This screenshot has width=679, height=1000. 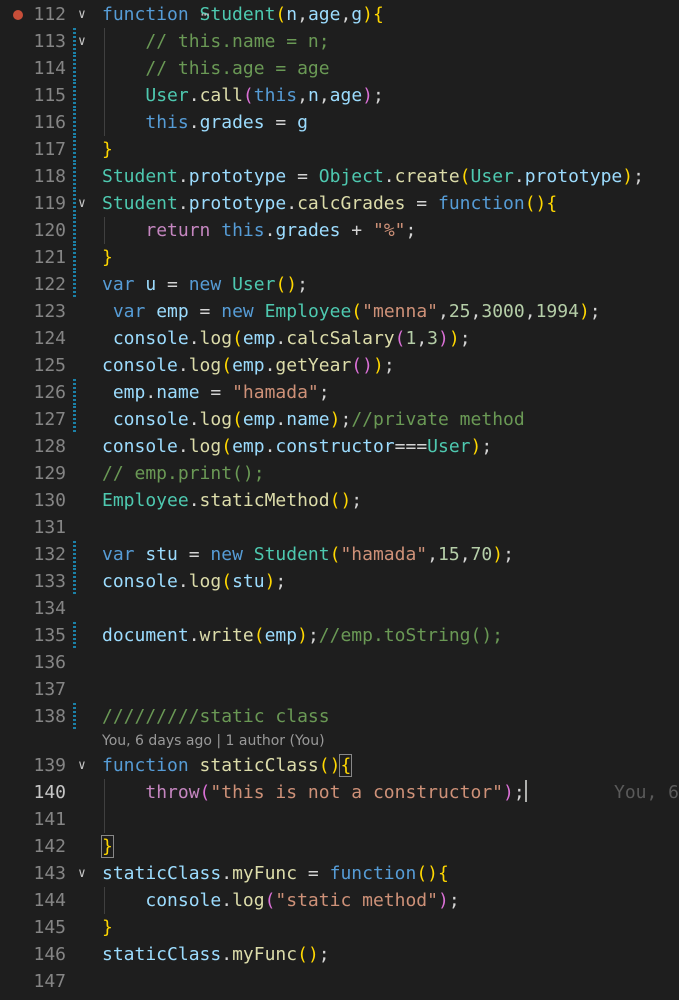 I want to click on code-line: 122 var u = new User();, so click(x=339, y=284).